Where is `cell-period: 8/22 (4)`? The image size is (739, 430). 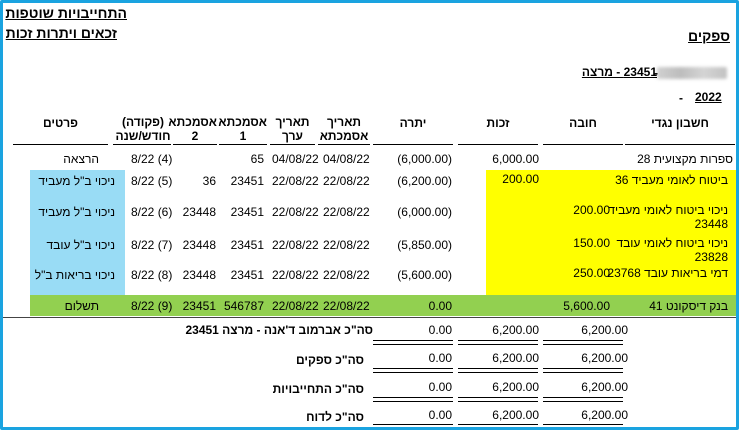 cell-period: 8/22 (4) is located at coordinates (152, 159).